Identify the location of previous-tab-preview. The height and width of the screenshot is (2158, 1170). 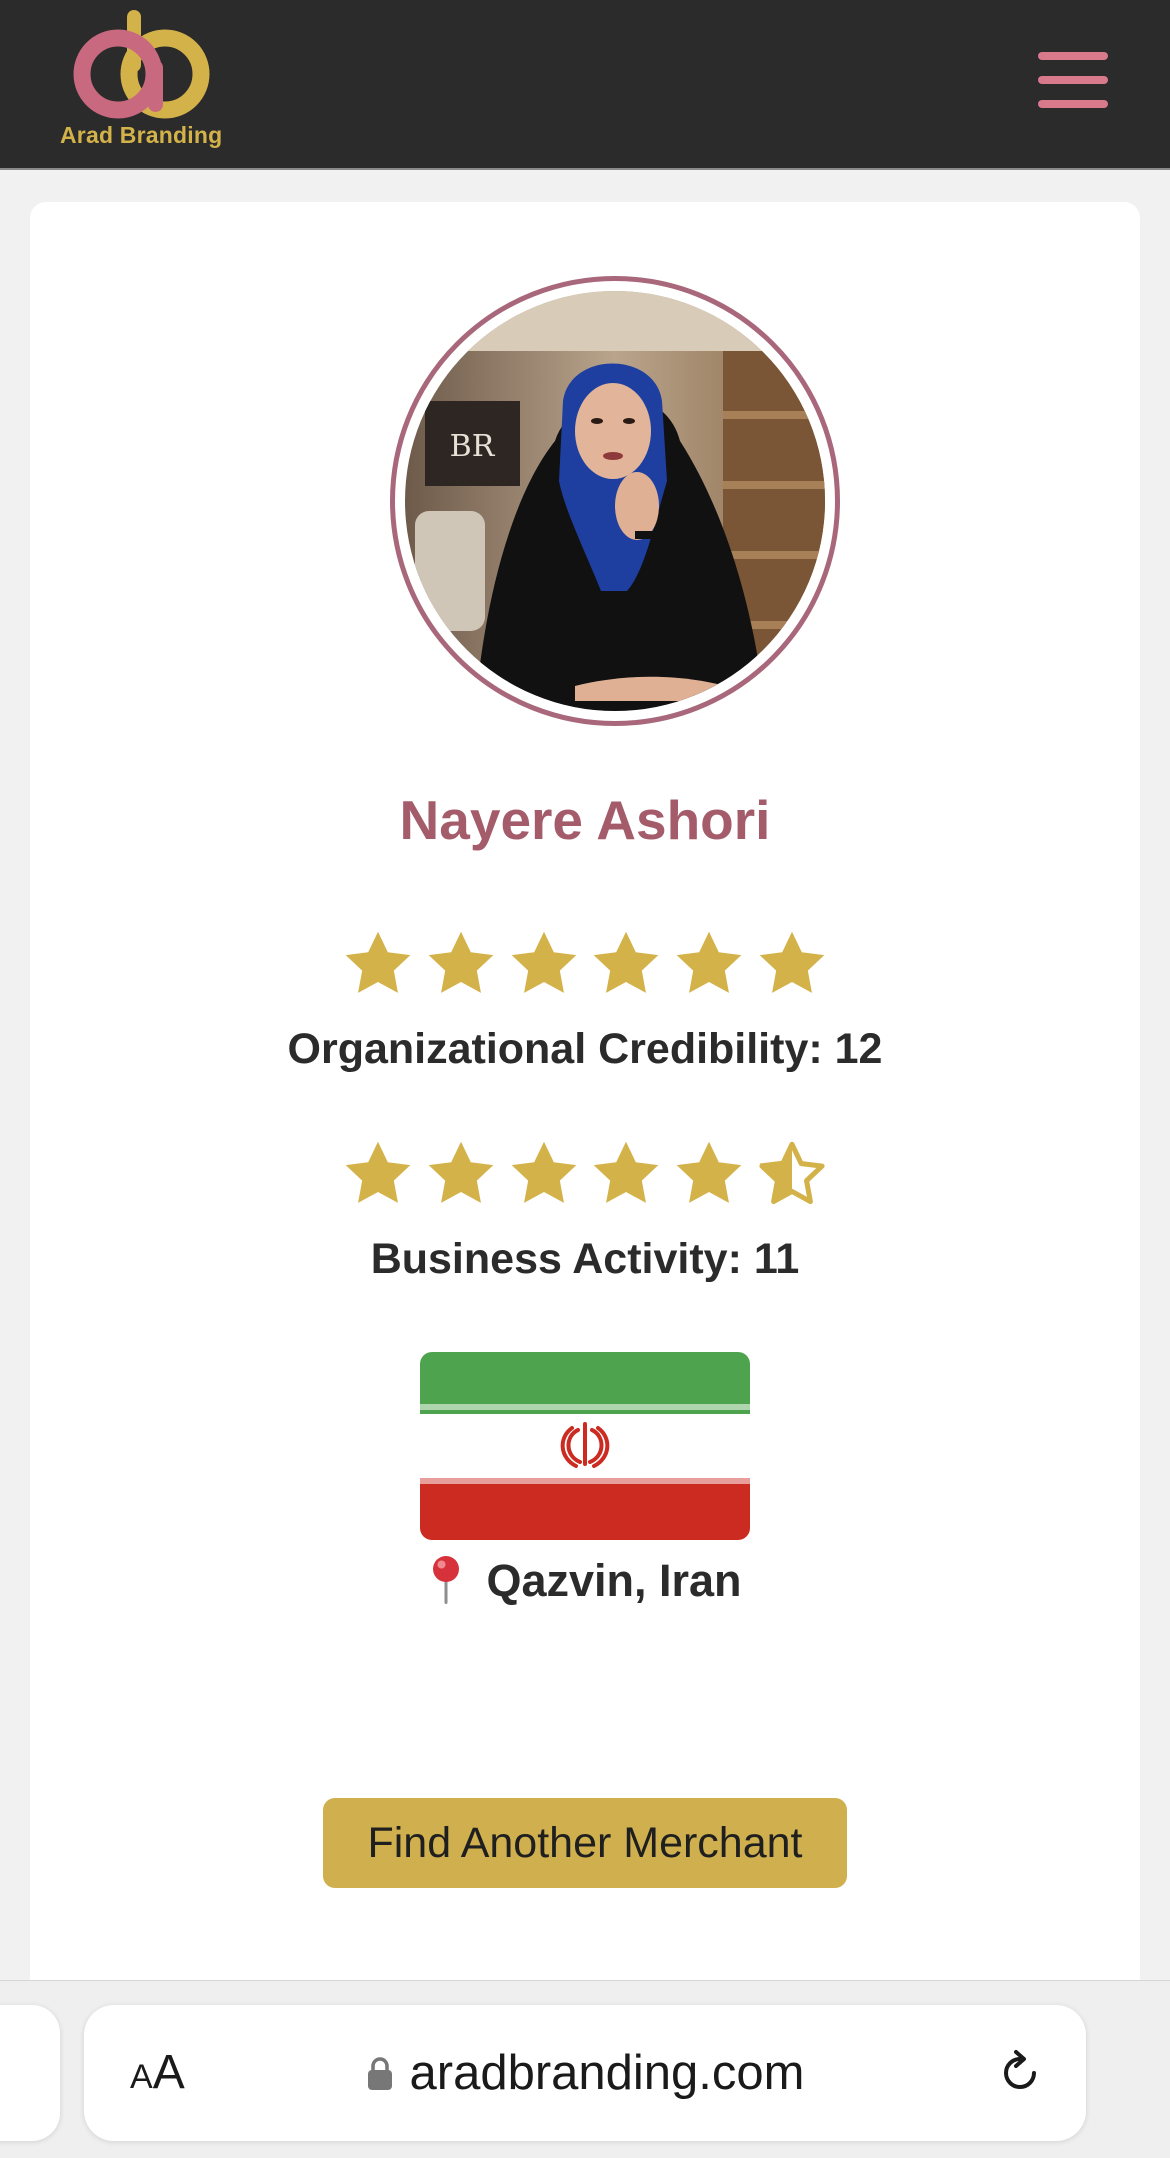
(30, 2073).